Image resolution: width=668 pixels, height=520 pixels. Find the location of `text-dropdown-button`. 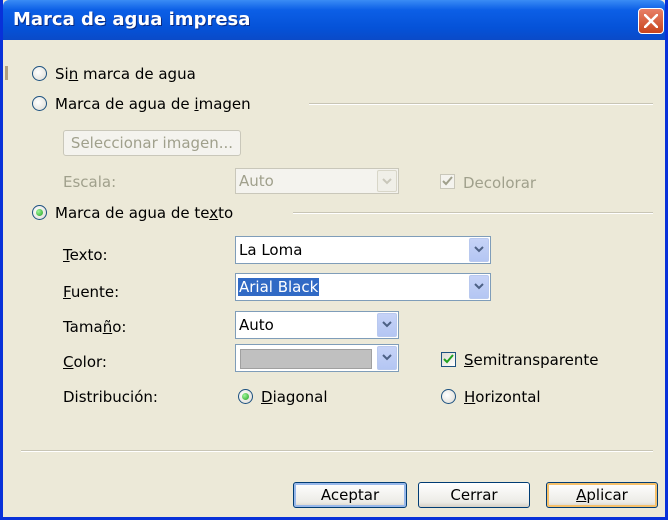

text-dropdown-button is located at coordinates (479, 250).